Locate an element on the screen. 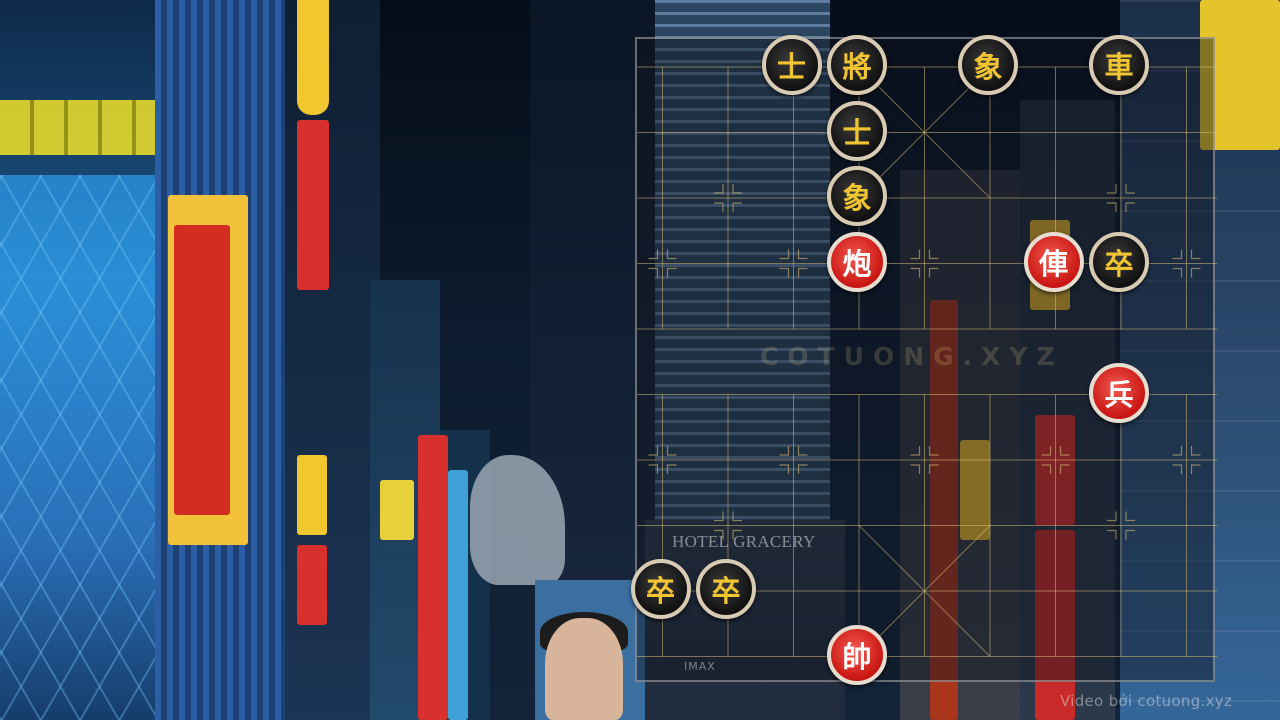 The height and width of the screenshot is (720, 1280). red-cannon-piece: 炮 is located at coordinates (857, 261).